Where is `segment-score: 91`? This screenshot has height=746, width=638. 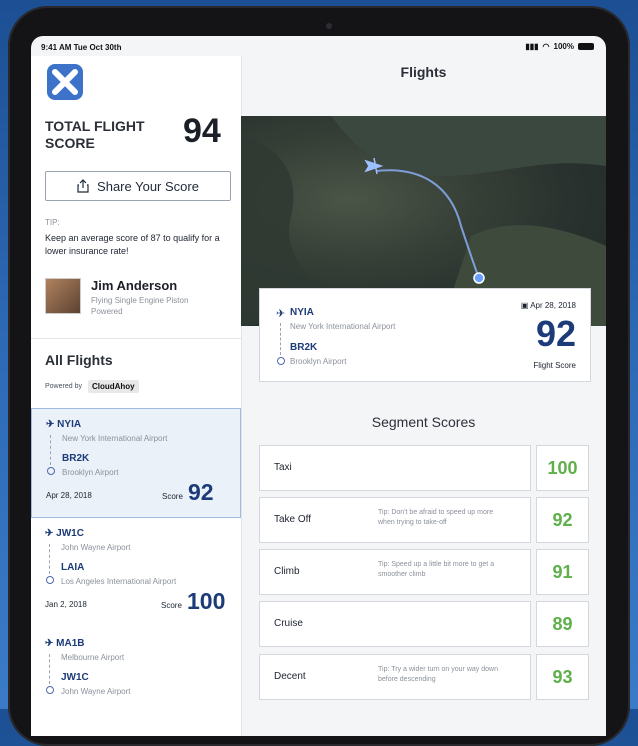
segment-score: 91 is located at coordinates (562, 572).